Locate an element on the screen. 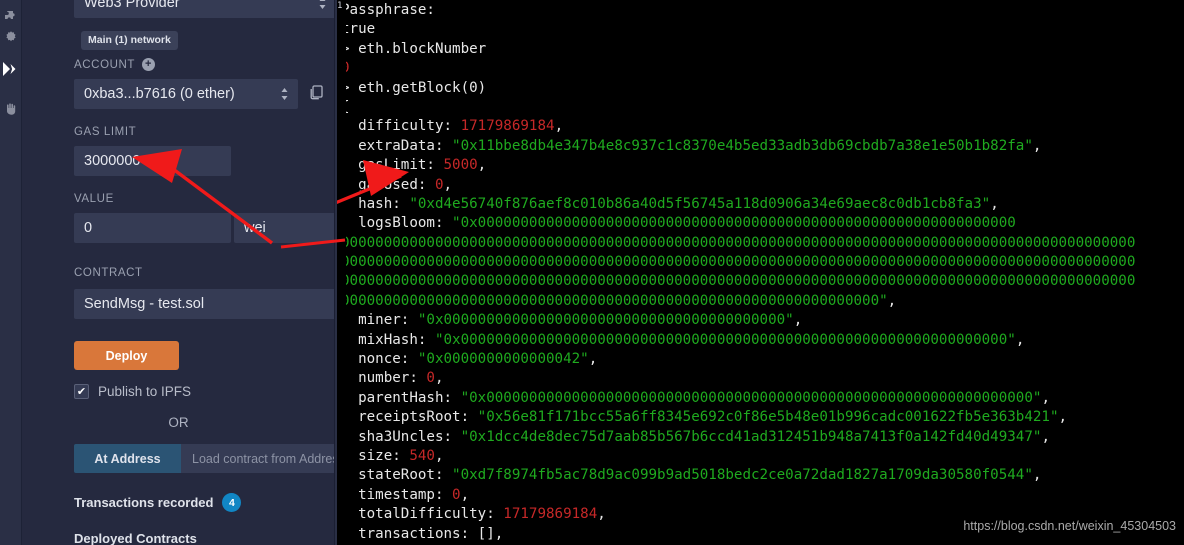 This screenshot has height=545, width=1184. contract-label: CONTRACT is located at coordinates (108, 273).